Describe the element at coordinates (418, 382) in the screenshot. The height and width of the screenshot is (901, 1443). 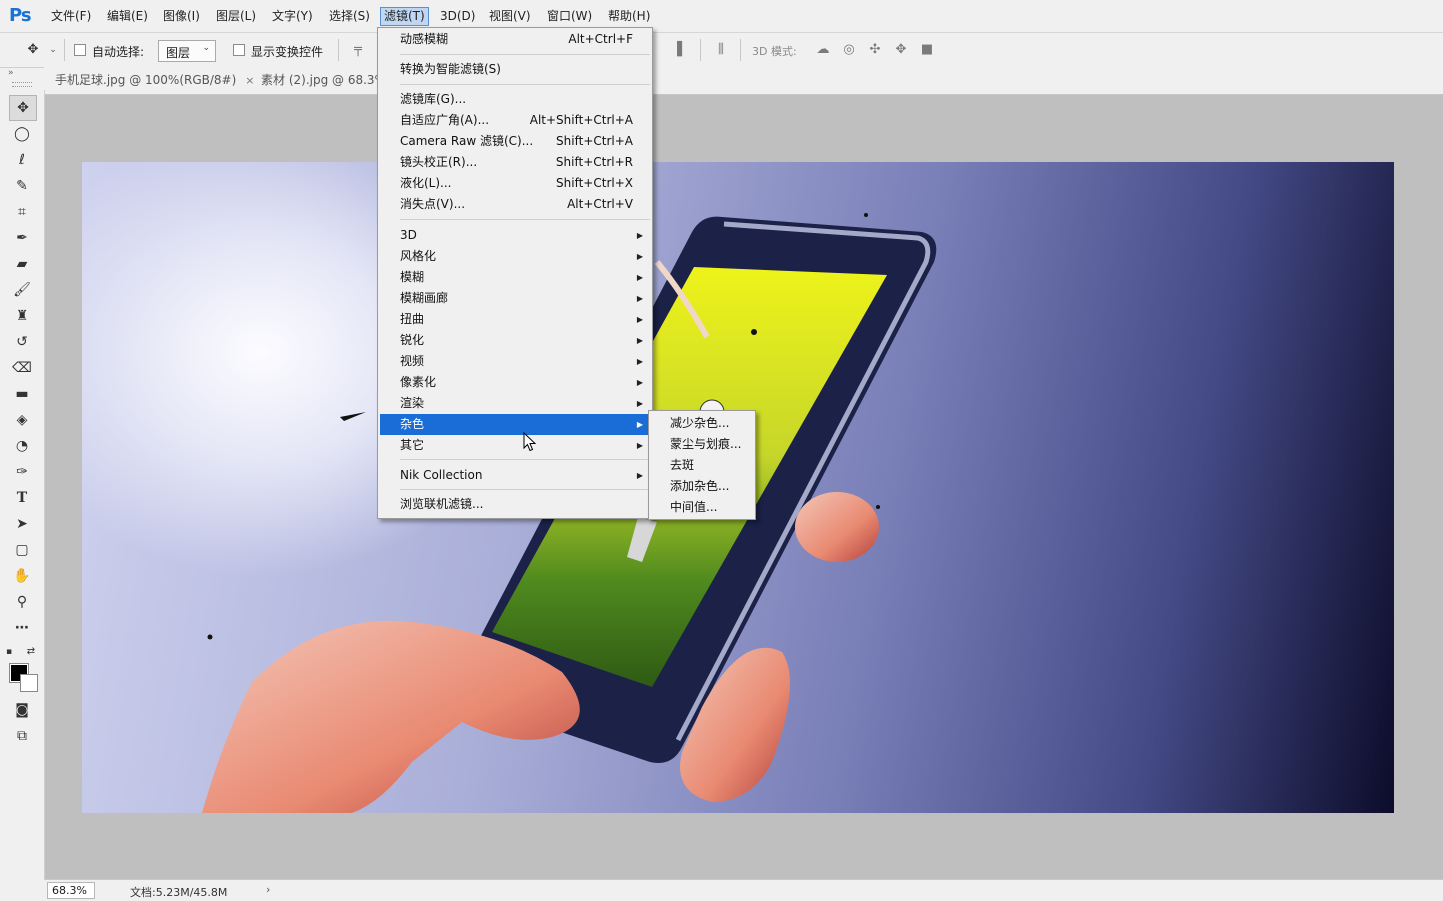
I see `menu-item-label: 像素化` at that location.